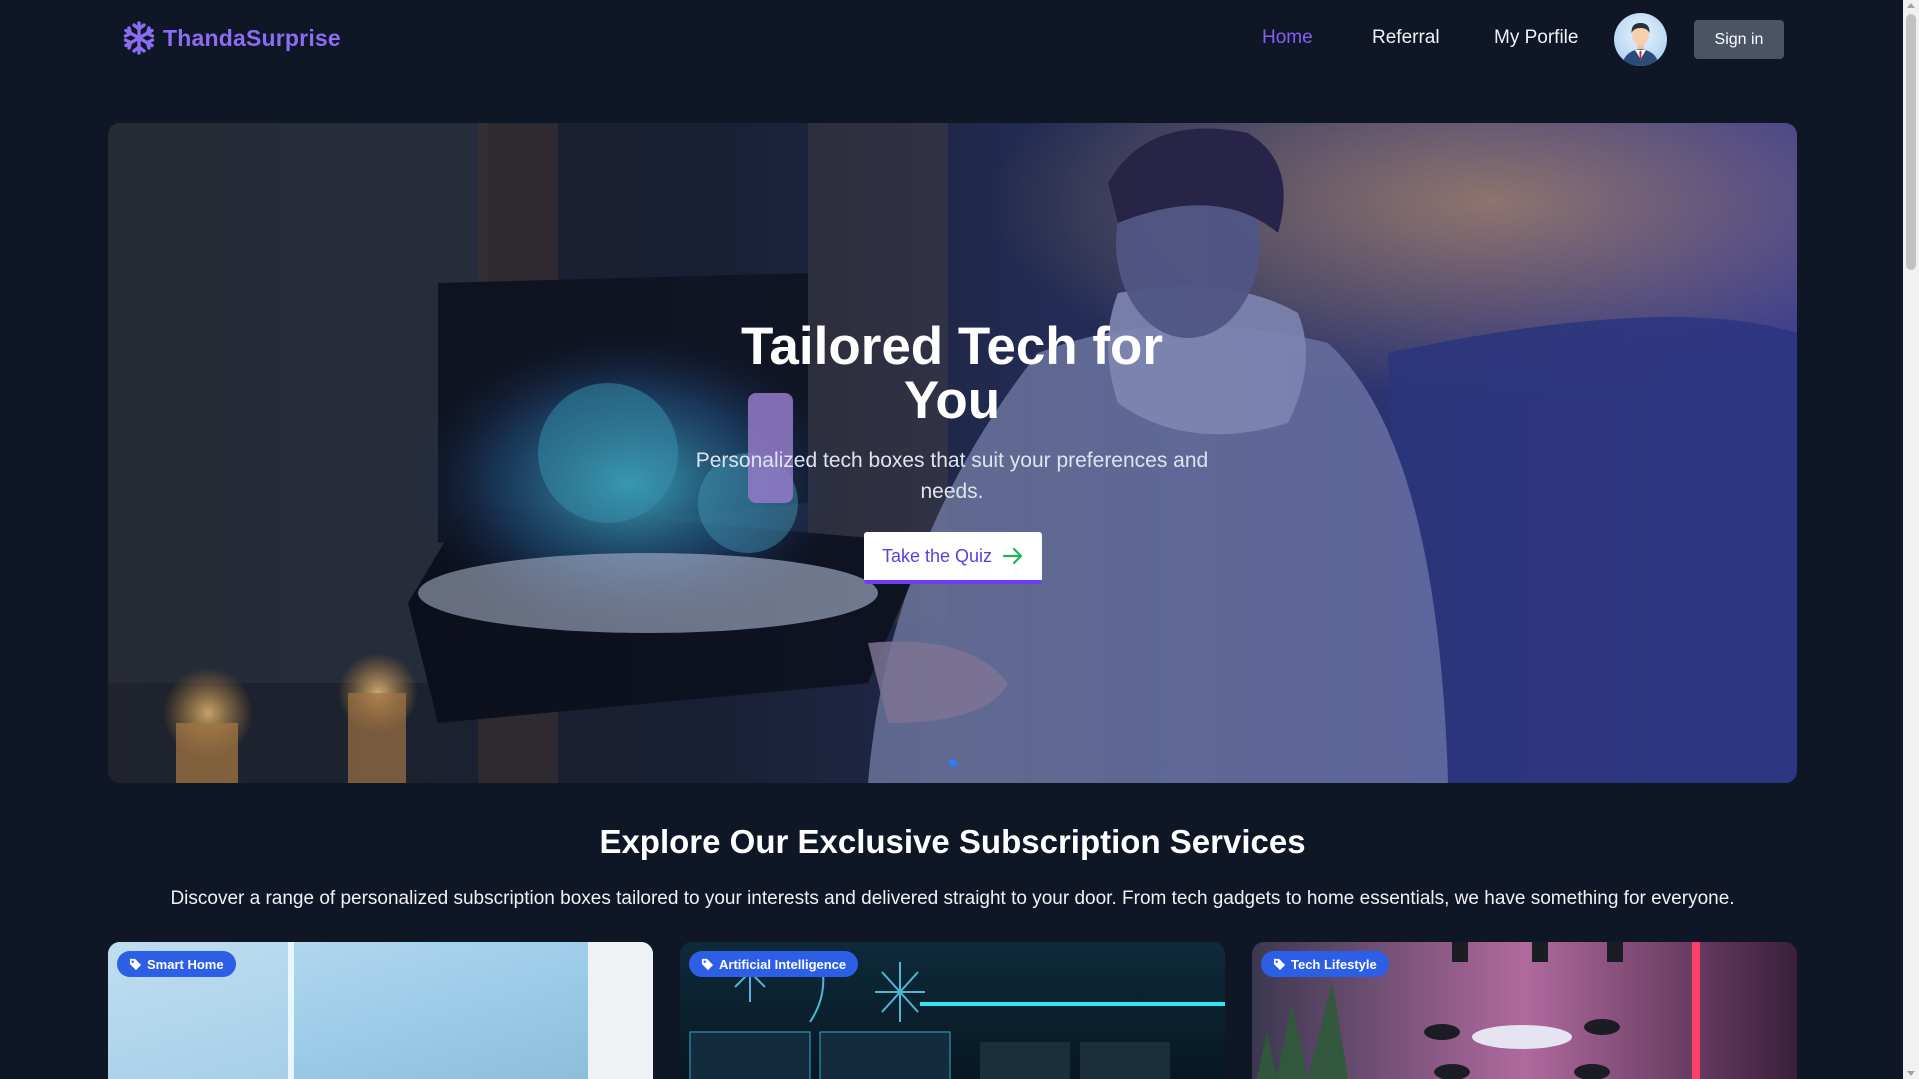 The height and width of the screenshot is (1079, 1919). Describe the element at coordinates (252, 37) in the screenshot. I see `brand-name: ThandaSurprise` at that location.